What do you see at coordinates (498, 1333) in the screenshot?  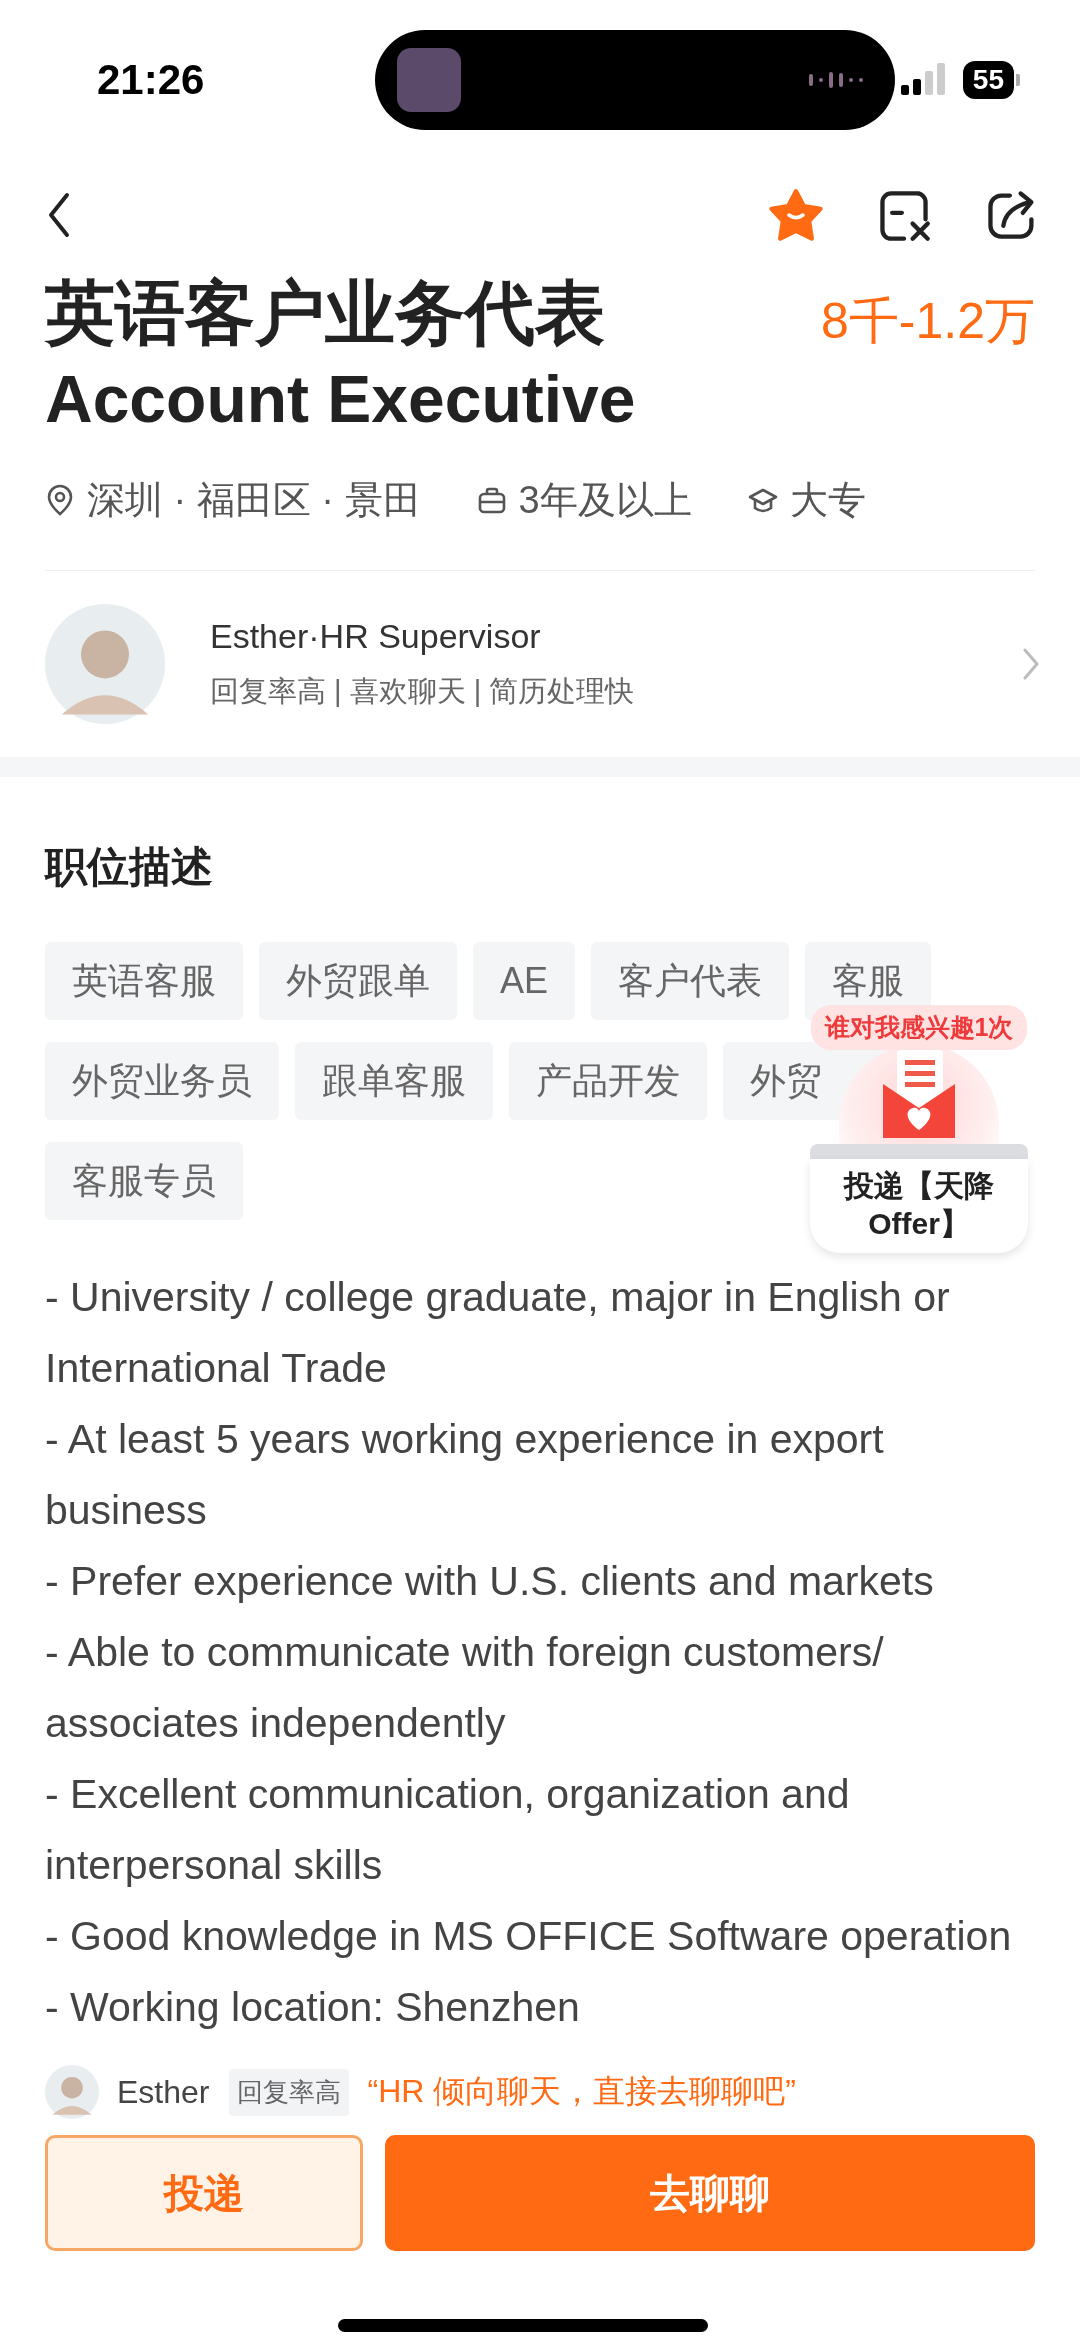 I see `description-line: - University / college graduate, major in English or International Trade` at bounding box center [498, 1333].